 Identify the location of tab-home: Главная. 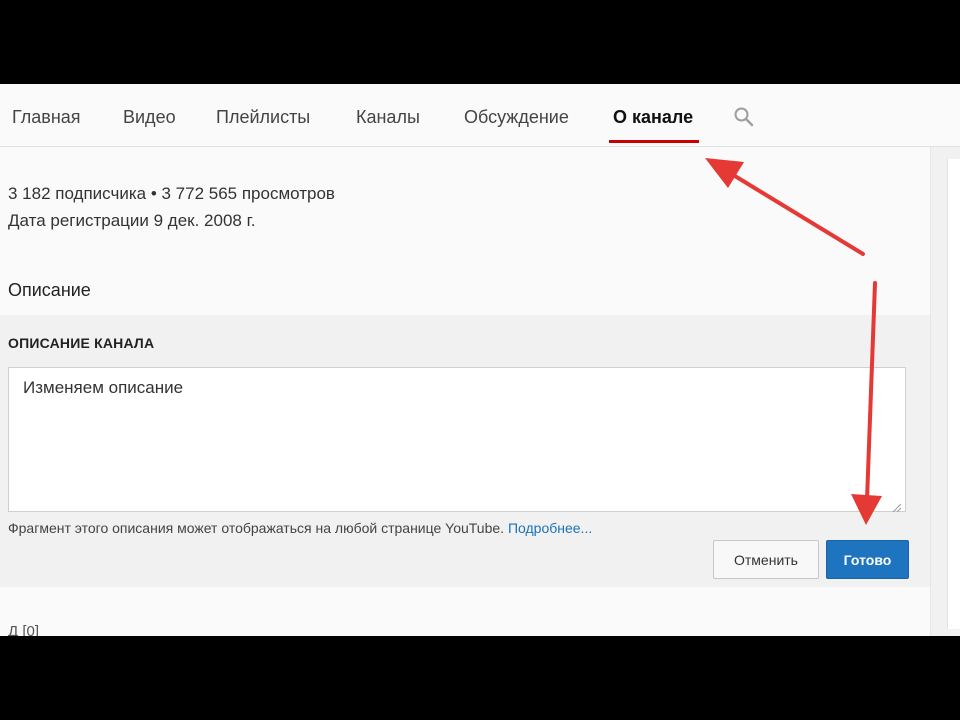
(46, 117).